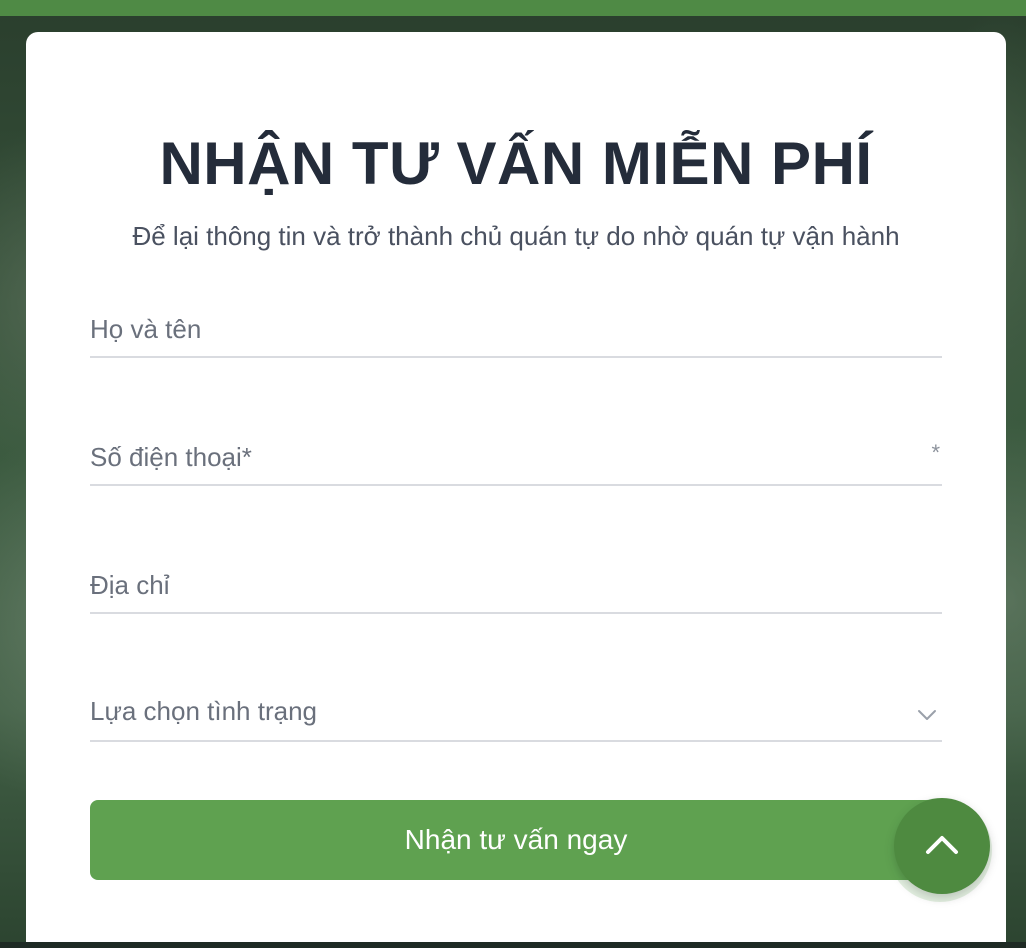  I want to click on name-field, so click(516, 330).